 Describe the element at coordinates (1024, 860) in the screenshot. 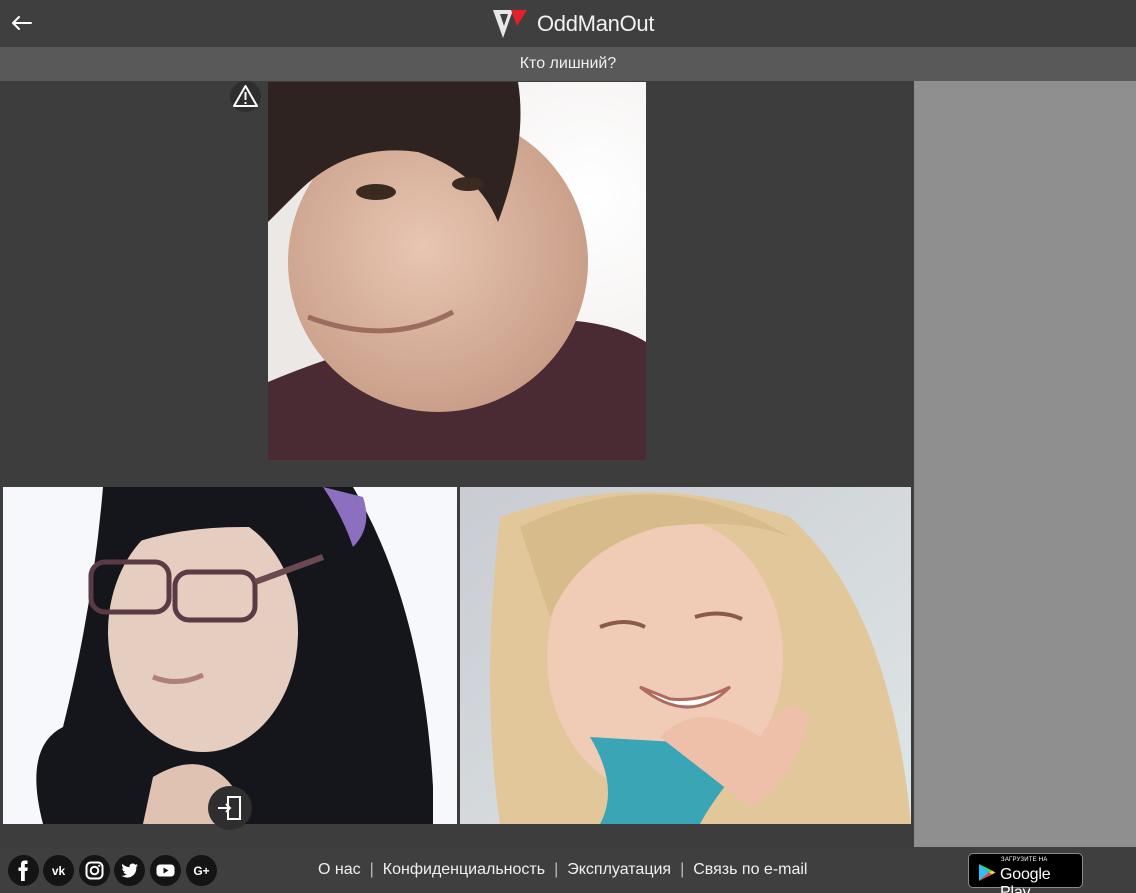

I see `badge-small-text: ЗАГРУЗИТЕ НА` at that location.